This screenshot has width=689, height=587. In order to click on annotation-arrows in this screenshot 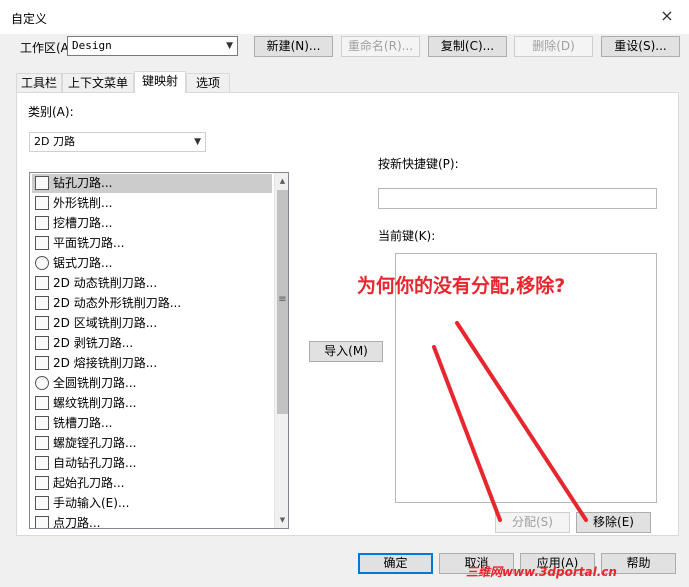, I will do `click(510, 421)`.